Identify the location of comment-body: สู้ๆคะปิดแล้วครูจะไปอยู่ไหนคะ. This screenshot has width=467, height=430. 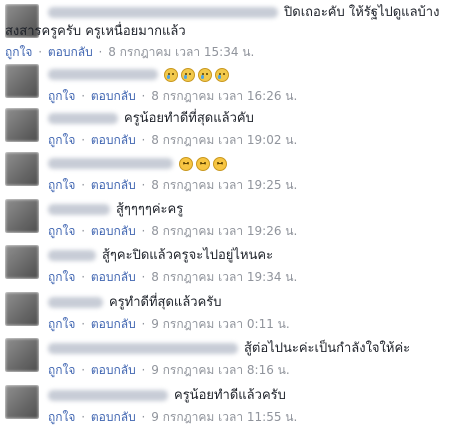
(160, 255).